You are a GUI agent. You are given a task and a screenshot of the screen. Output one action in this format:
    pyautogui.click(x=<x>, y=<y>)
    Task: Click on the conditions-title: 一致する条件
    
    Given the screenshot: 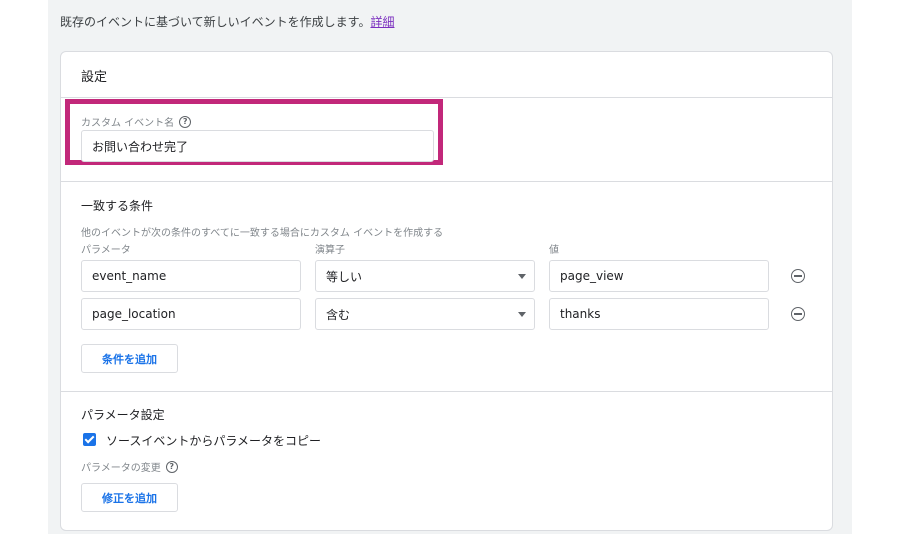 What is the action you would take?
    pyautogui.click(x=117, y=206)
    